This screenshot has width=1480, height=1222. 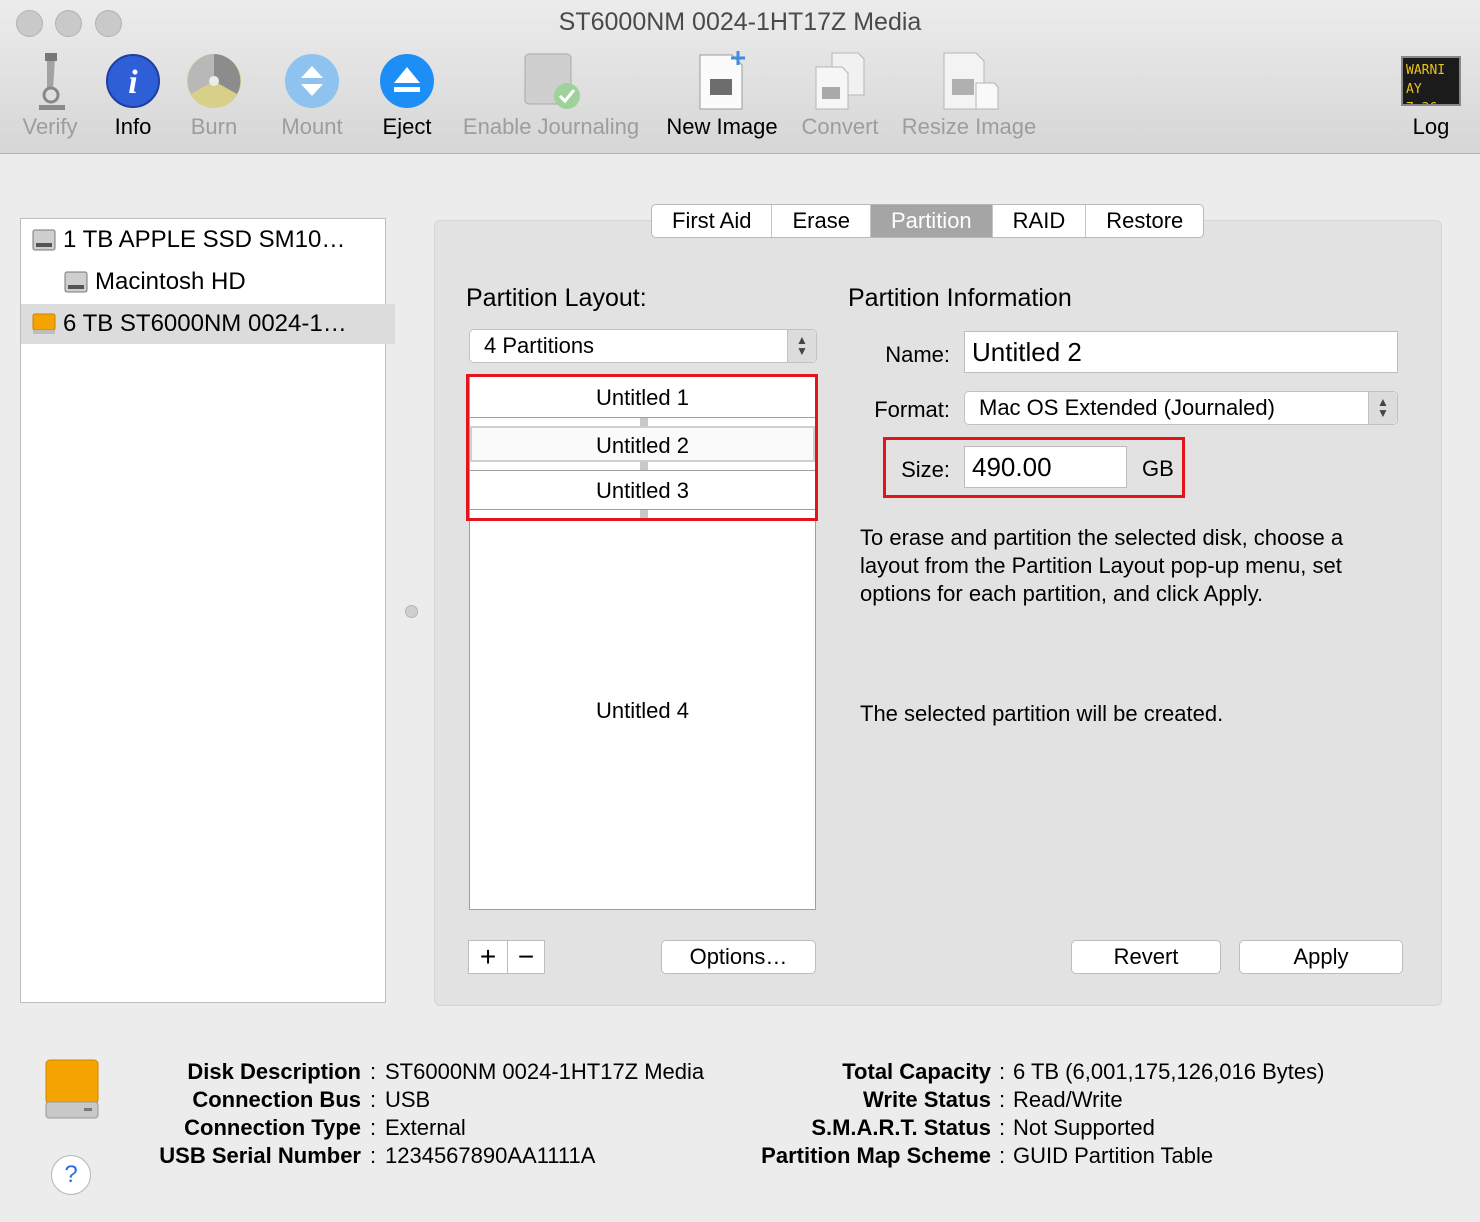 I want to click on partition-untitled-4: Untitled 4, so click(x=642, y=710).